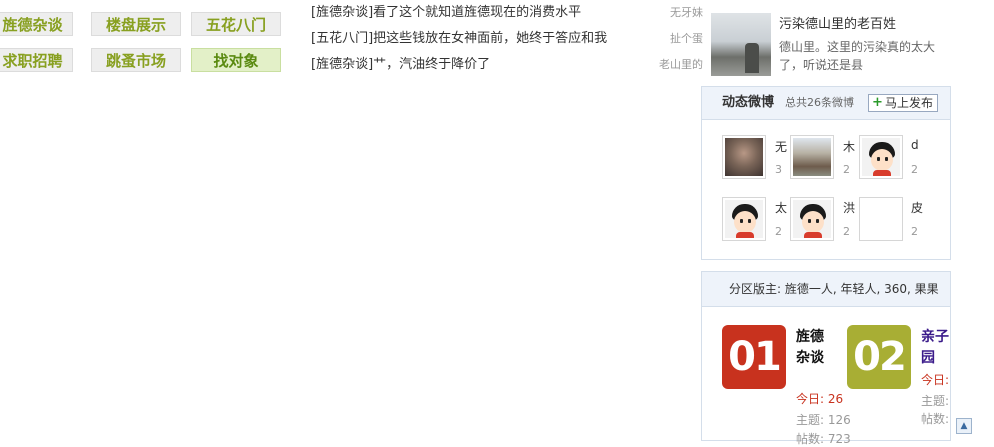  Describe the element at coordinates (839, 439) in the screenshot. I see `posts-value: 723` at that location.